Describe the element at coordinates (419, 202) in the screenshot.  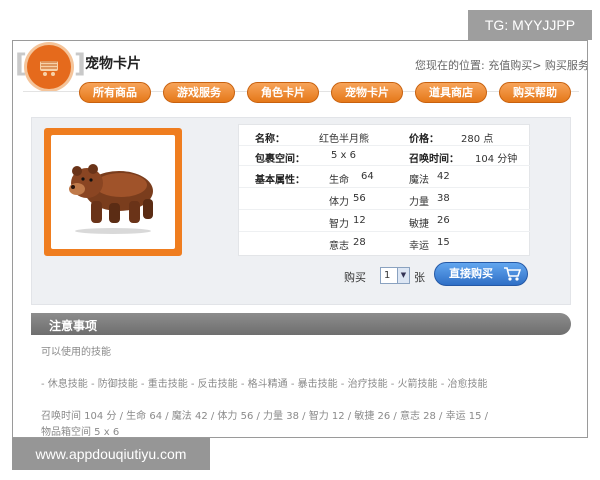
I see `stat-name: 力量` at that location.